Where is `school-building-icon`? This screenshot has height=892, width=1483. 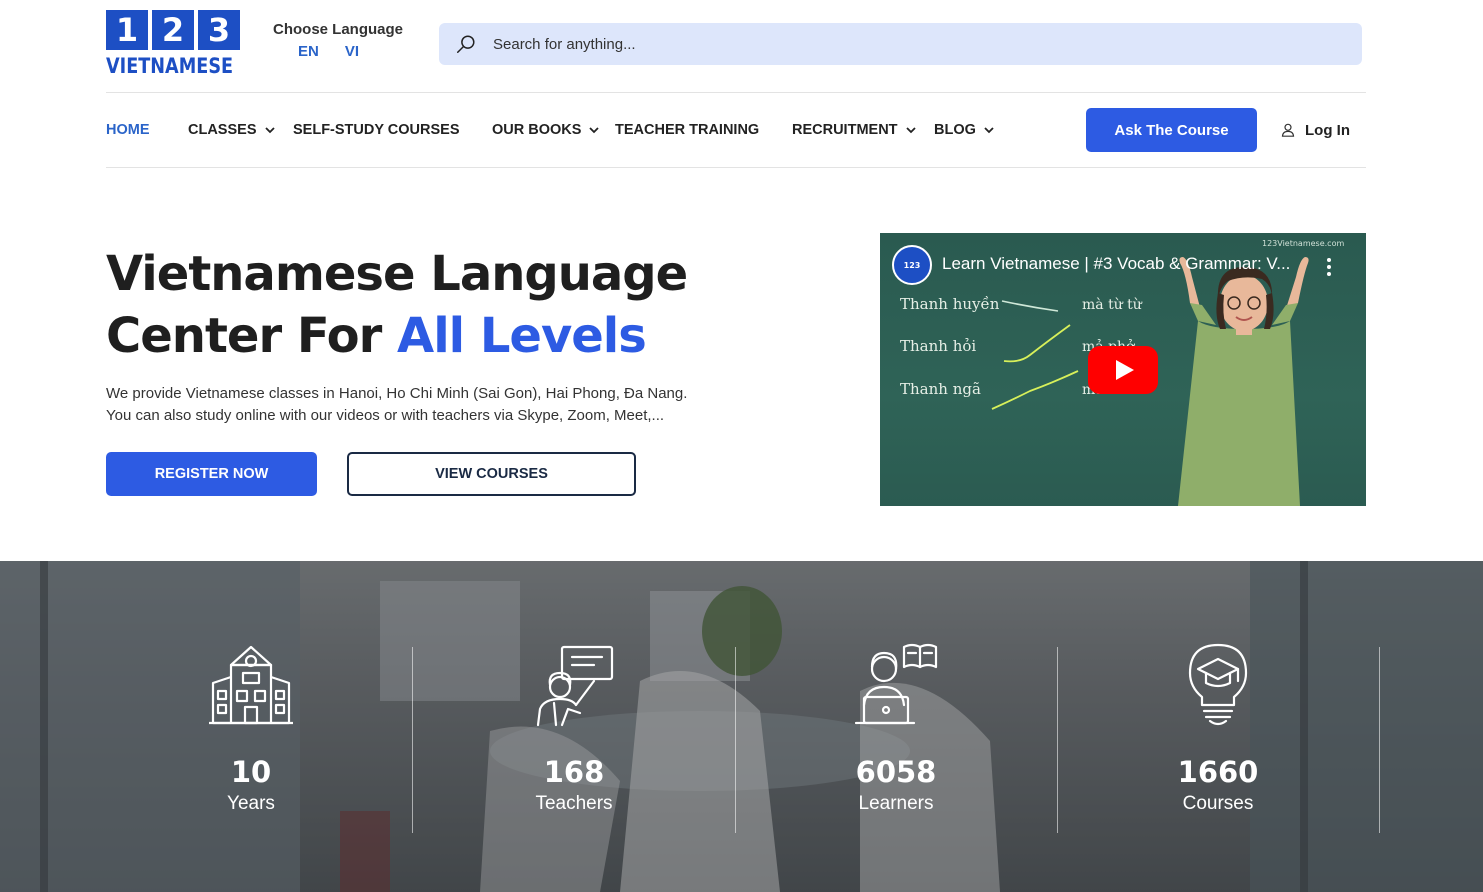
school-building-icon is located at coordinates (251, 685).